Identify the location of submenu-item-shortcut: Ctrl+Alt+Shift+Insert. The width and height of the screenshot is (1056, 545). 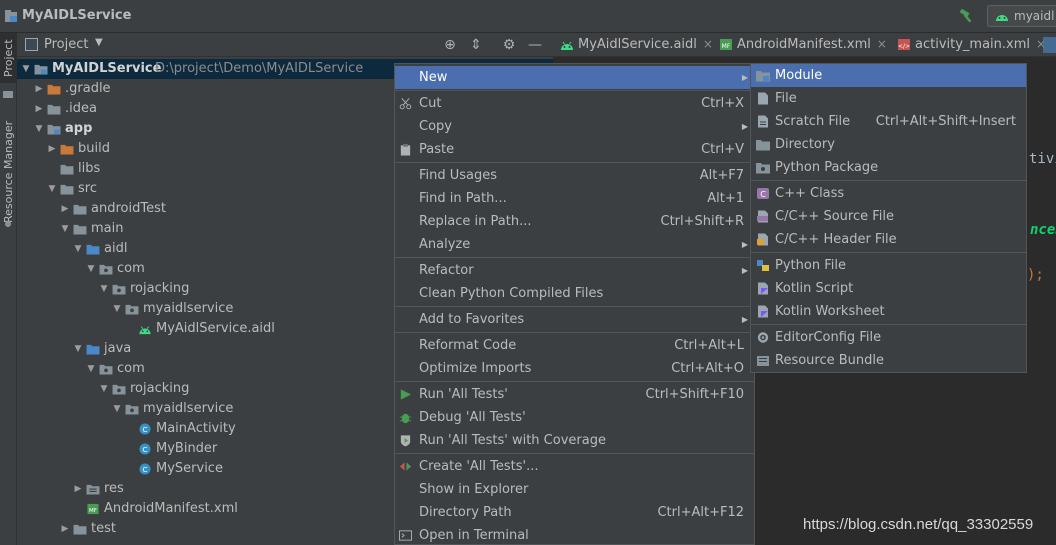
(945, 121).